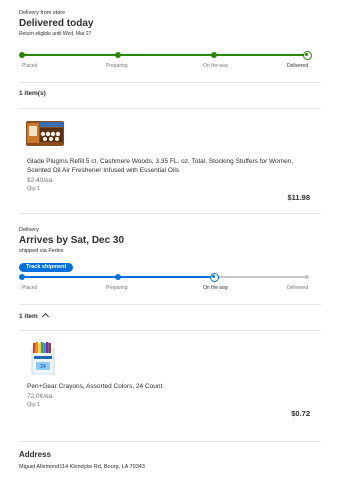 The height and width of the screenshot is (500, 341). I want to click on return-note: Return eligible until Wed, Mar 27, so click(55, 34).